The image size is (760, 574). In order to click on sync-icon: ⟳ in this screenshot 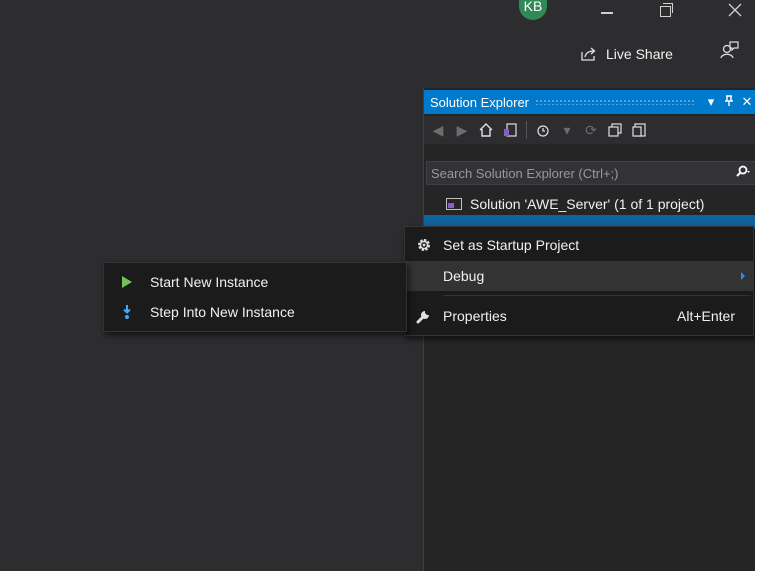, I will do `click(591, 130)`.